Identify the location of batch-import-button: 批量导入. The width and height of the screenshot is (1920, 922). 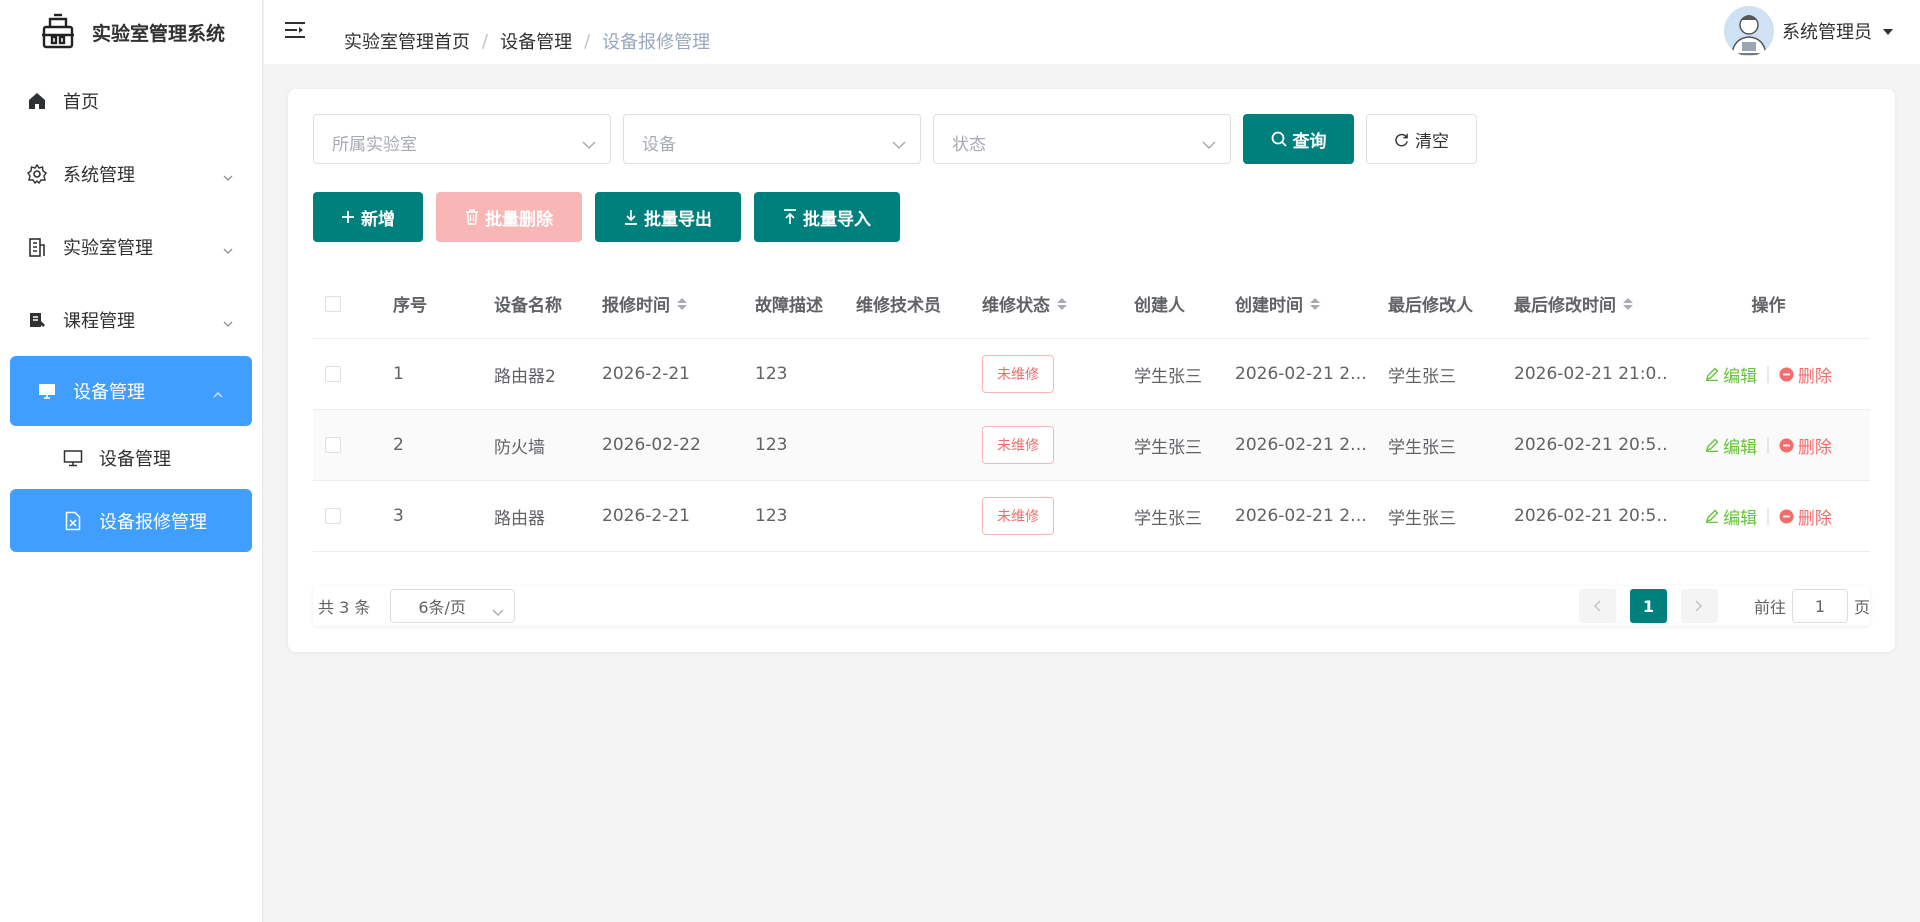
(827, 217).